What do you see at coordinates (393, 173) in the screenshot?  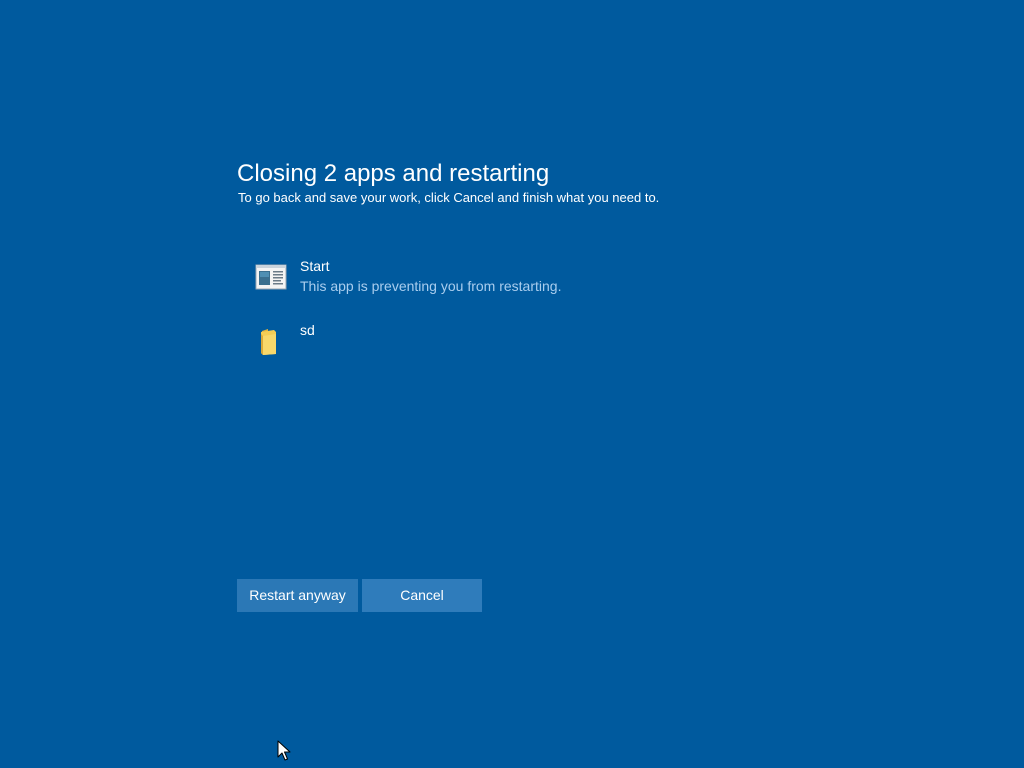 I see `page-title: Closing 2 apps and restarting` at bounding box center [393, 173].